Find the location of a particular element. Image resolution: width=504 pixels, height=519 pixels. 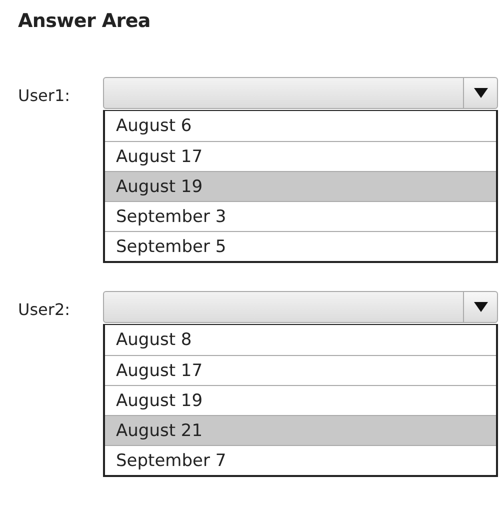

list-option: August 19 is located at coordinates (300, 186).